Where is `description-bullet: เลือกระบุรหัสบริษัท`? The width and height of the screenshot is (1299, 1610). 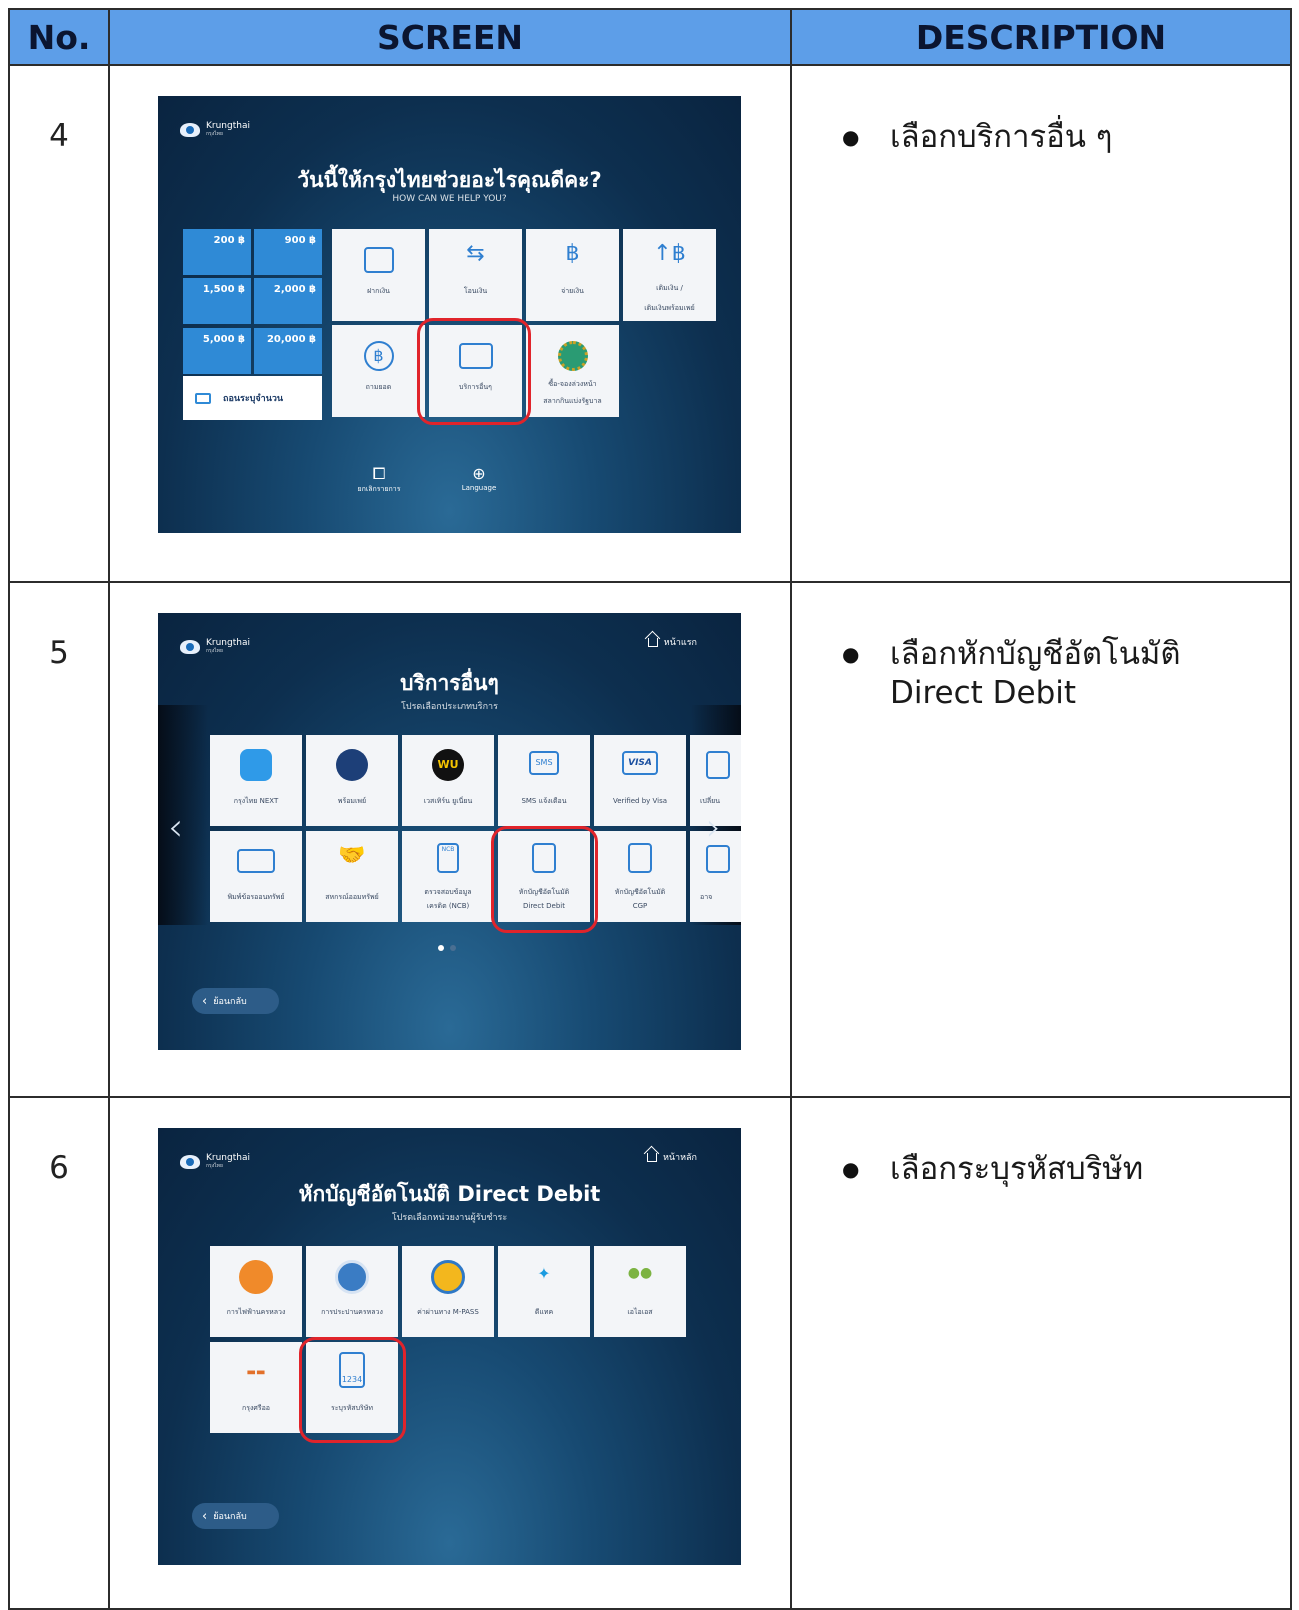
description-bullet: เลือกระบุรหัสบริษัท is located at coordinates (1052, 1169).